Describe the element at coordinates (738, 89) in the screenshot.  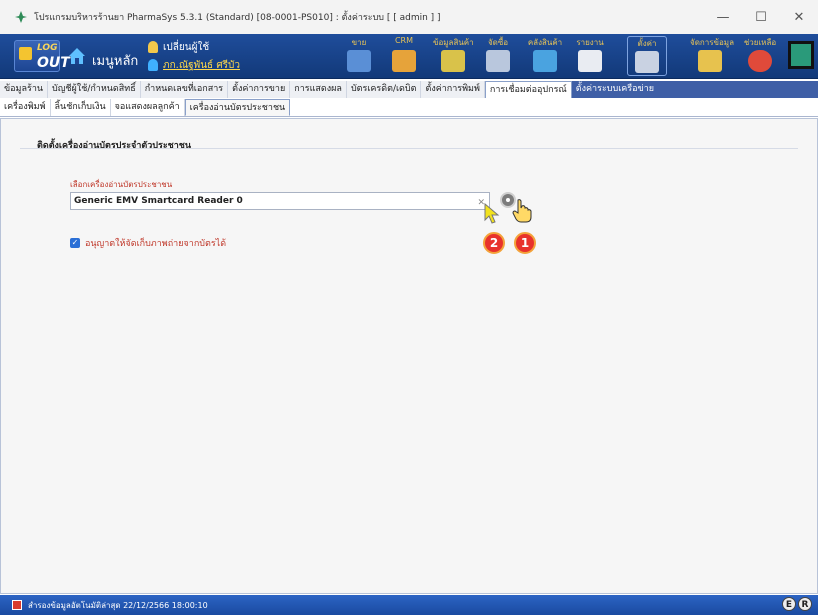
I see `tab-bar-filler` at that location.